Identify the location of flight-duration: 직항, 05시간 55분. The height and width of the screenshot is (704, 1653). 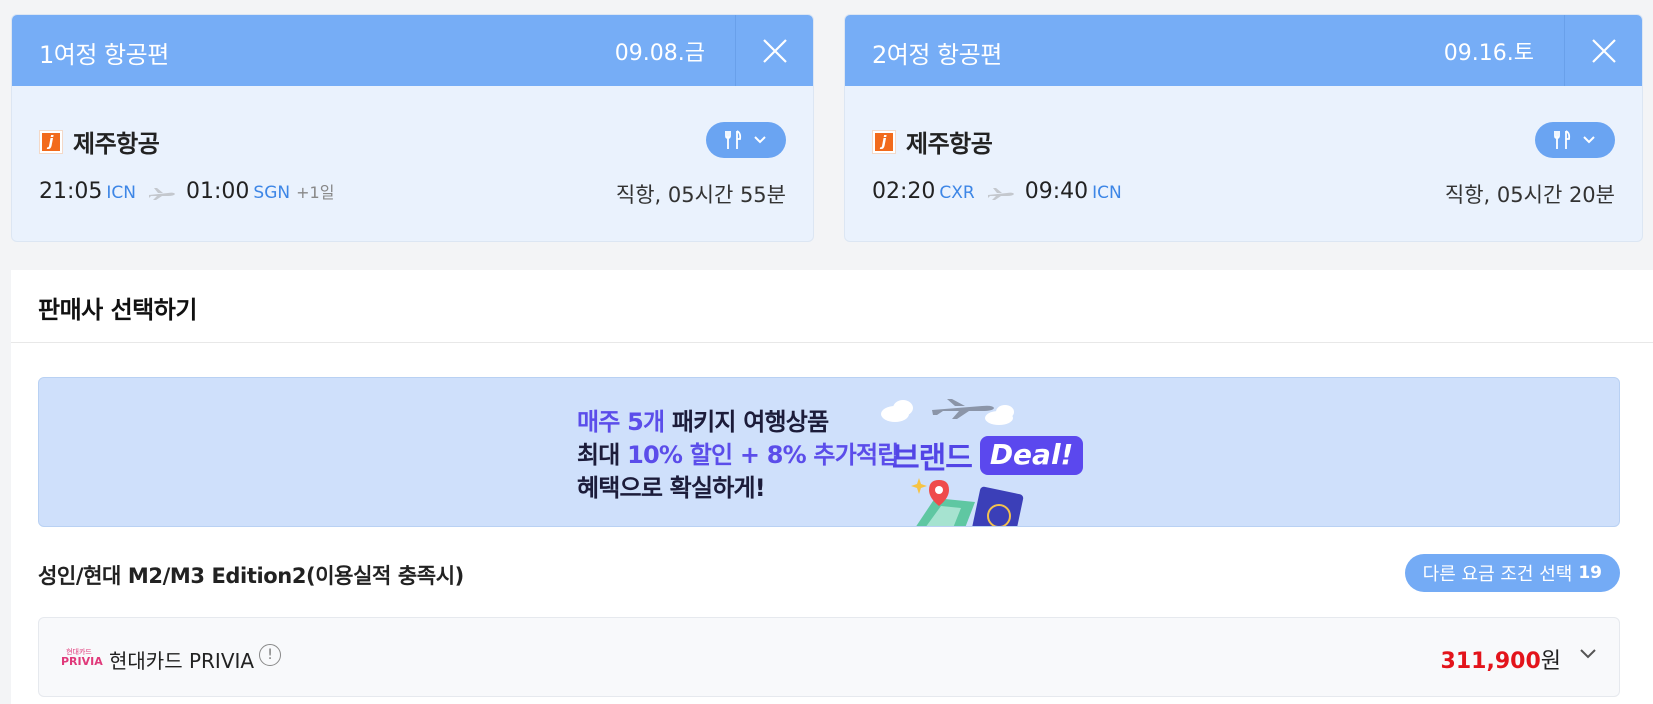
(700, 195).